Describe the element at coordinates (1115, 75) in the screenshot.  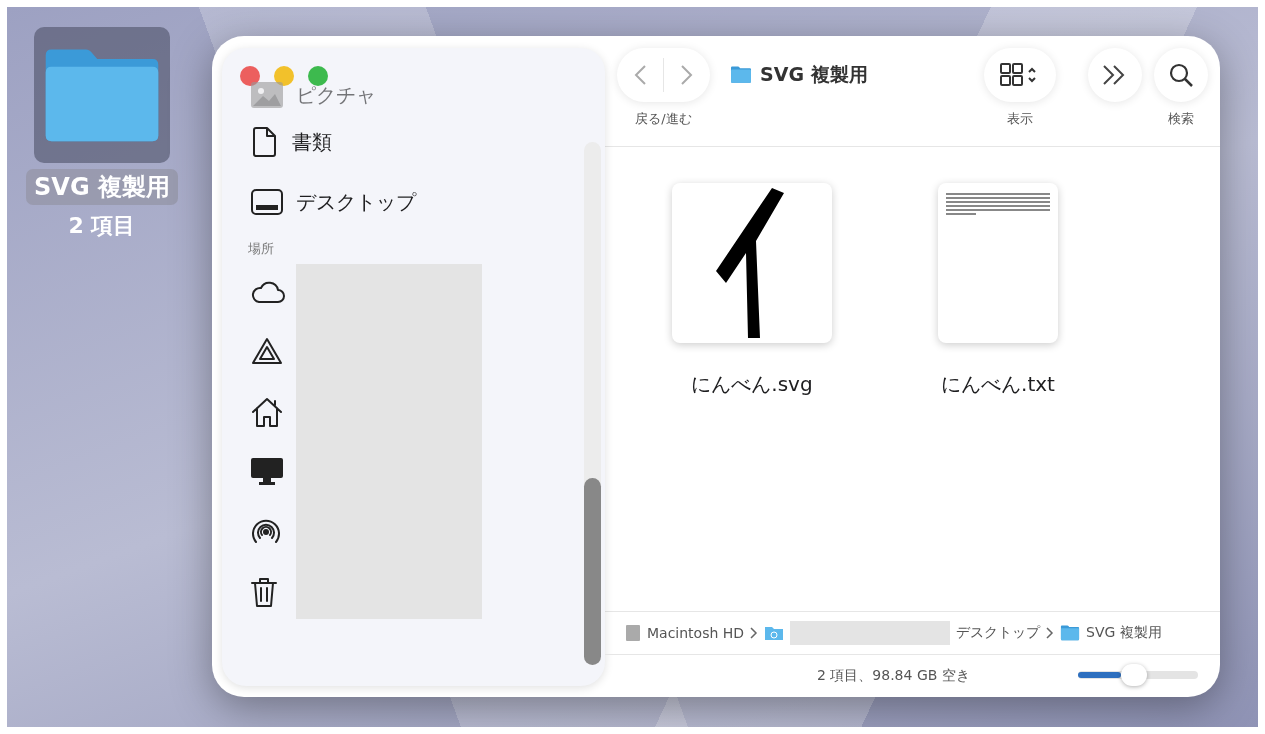
I see `more-button` at that location.